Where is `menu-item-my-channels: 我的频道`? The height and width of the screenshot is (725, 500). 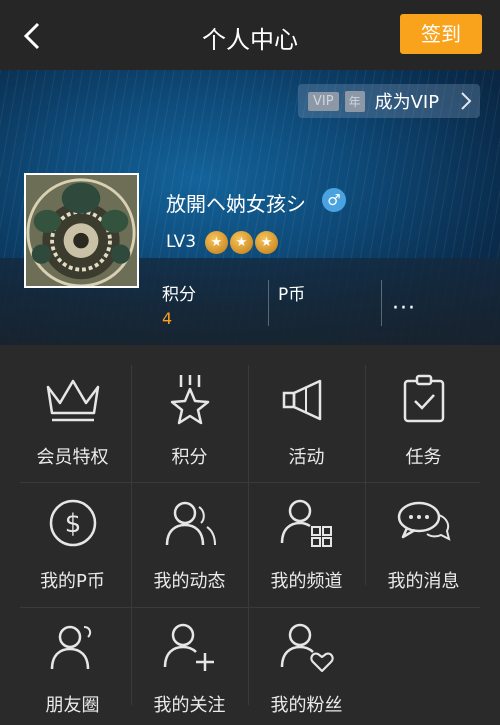 menu-item-my-channels: 我的频道 is located at coordinates (306, 542).